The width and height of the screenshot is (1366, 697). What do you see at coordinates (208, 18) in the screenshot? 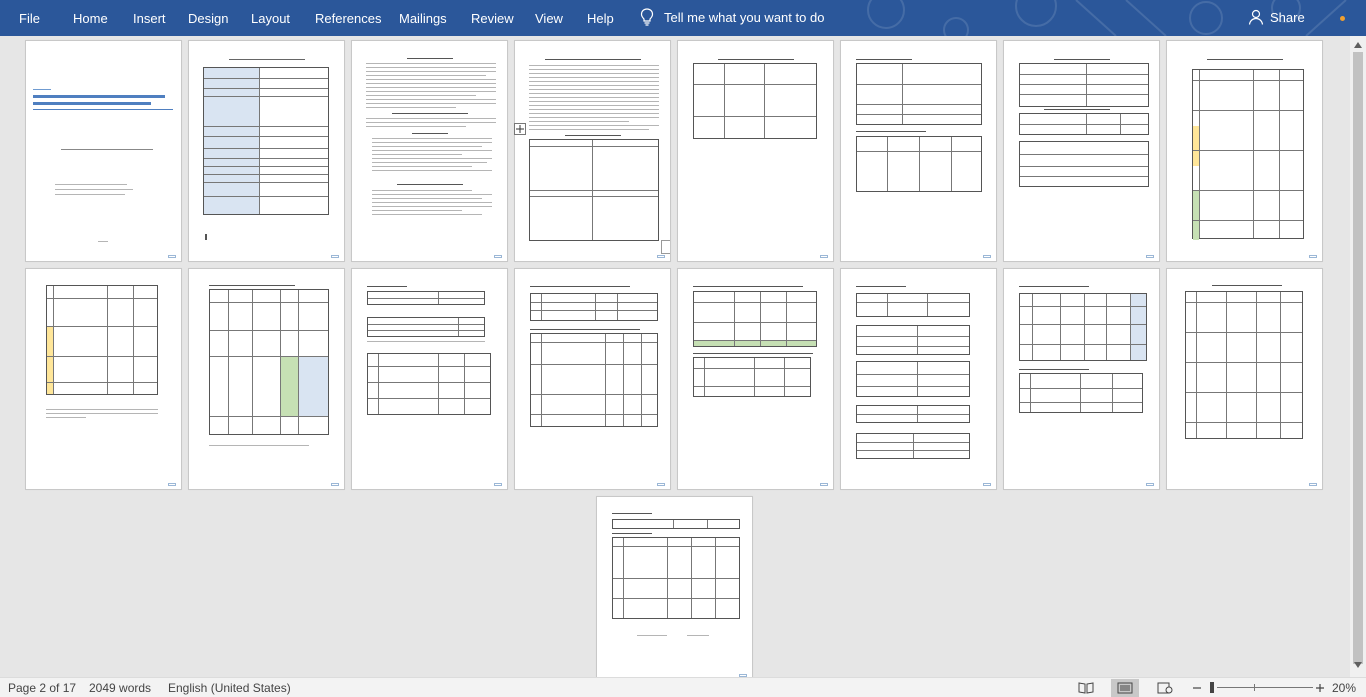
I see `tab-design: Design` at bounding box center [208, 18].